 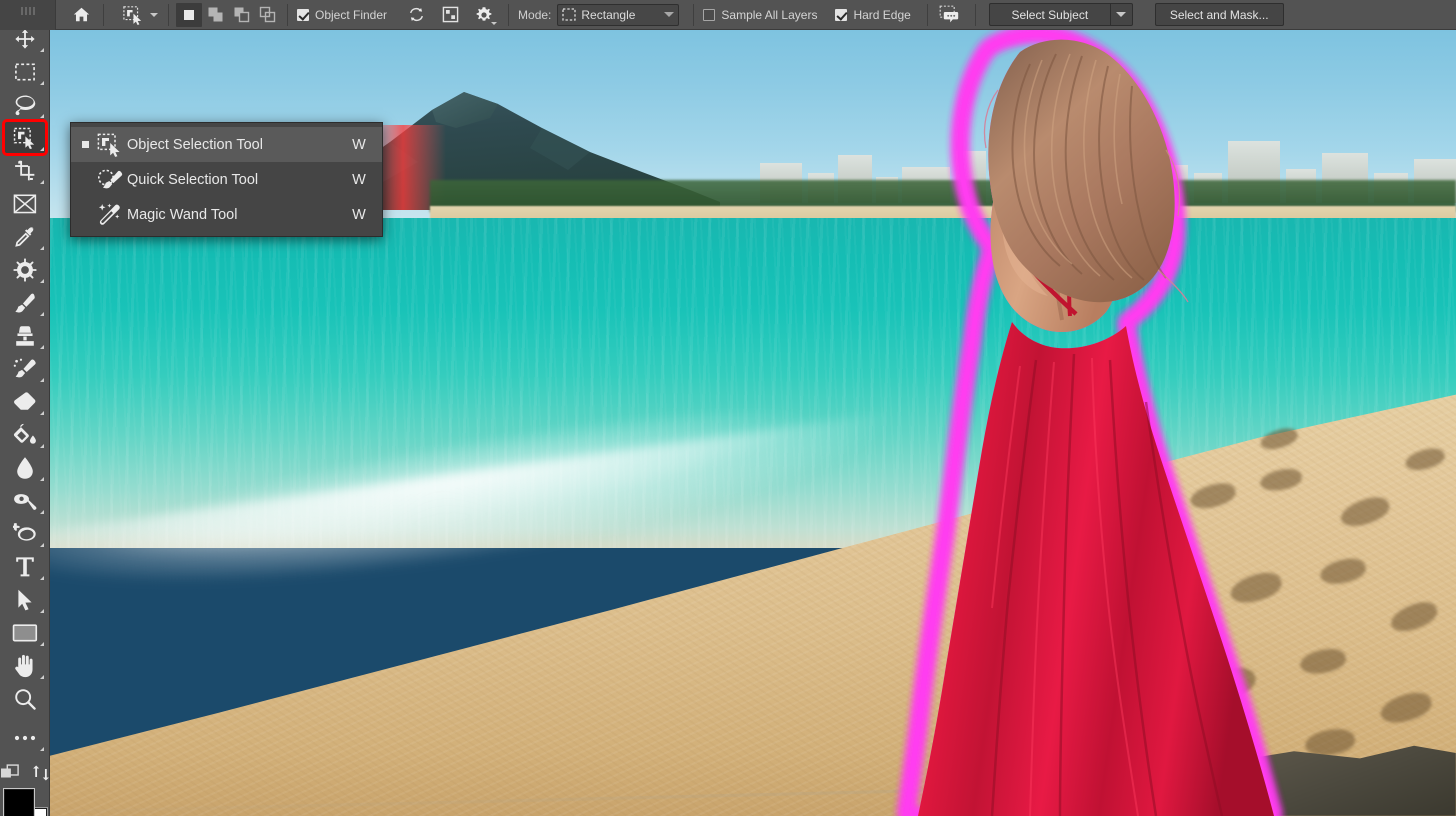 I want to click on tool-history-brush-tool, so click(x=25, y=368).